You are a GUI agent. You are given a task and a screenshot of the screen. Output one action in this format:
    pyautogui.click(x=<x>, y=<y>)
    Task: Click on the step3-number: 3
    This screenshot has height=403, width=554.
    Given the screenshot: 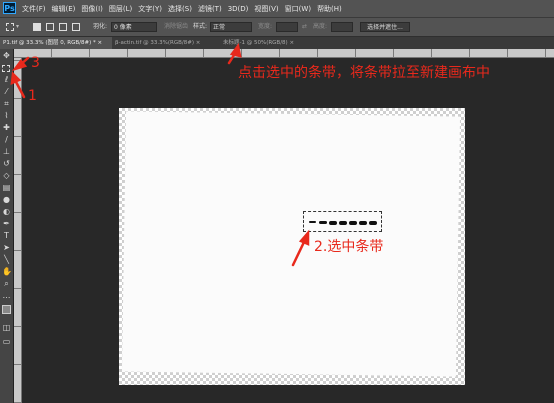 What is the action you would take?
    pyautogui.click(x=35, y=63)
    